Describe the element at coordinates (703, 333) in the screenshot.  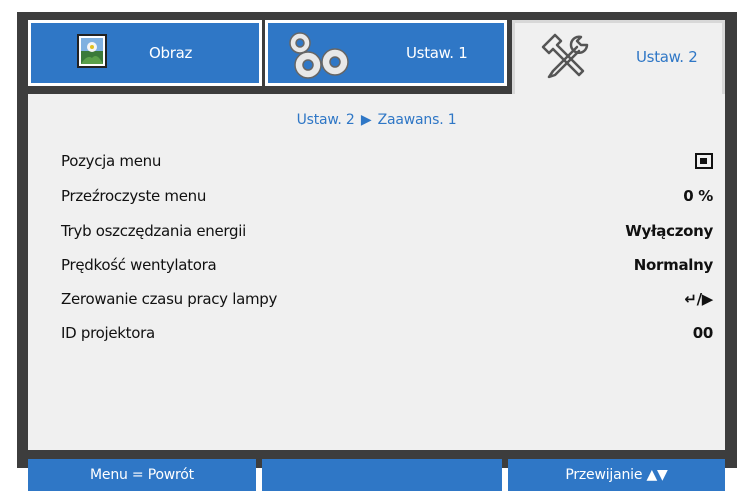
I see `menu-item-value: 00` at that location.